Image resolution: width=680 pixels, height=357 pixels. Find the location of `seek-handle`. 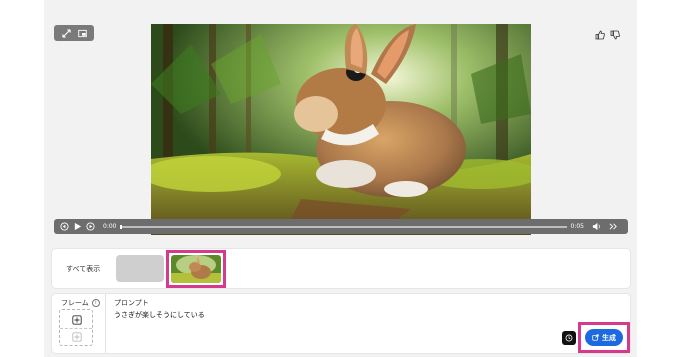

seek-handle is located at coordinates (121, 226).